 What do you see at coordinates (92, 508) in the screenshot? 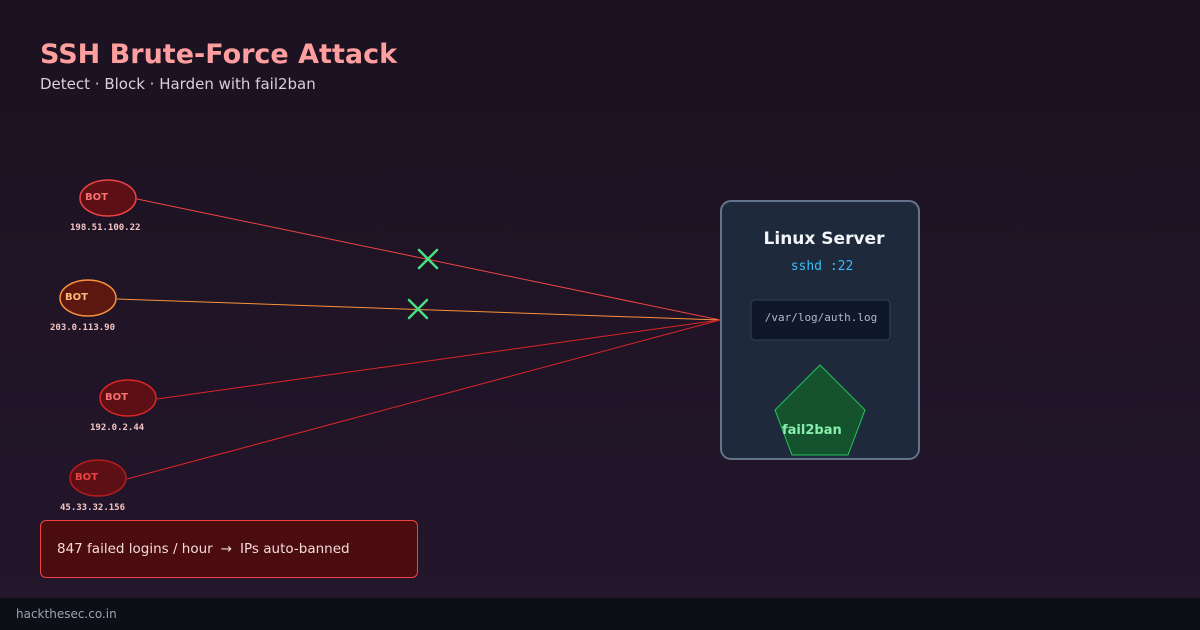
I see `bot-ip: 45.33.32.156` at bounding box center [92, 508].